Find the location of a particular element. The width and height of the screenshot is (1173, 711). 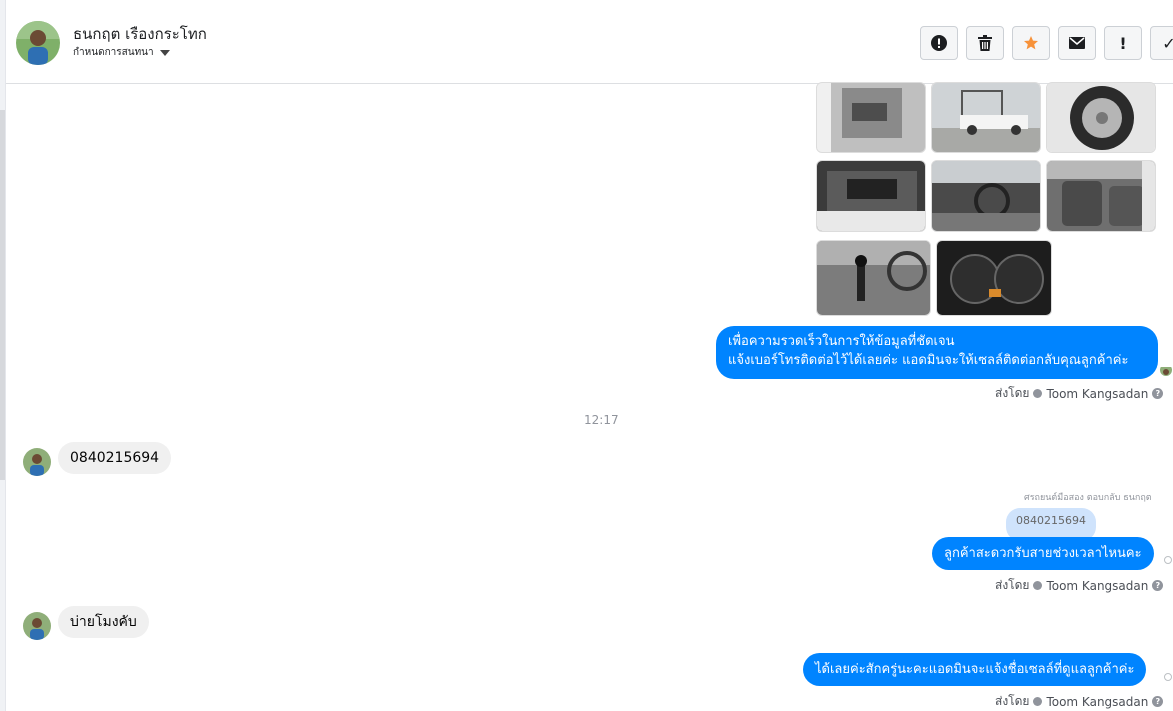

outgoing-message-bubble: ลูกค้าสะดวกรับสายช่วงเวลาไหนคะ is located at coordinates (1043, 553).